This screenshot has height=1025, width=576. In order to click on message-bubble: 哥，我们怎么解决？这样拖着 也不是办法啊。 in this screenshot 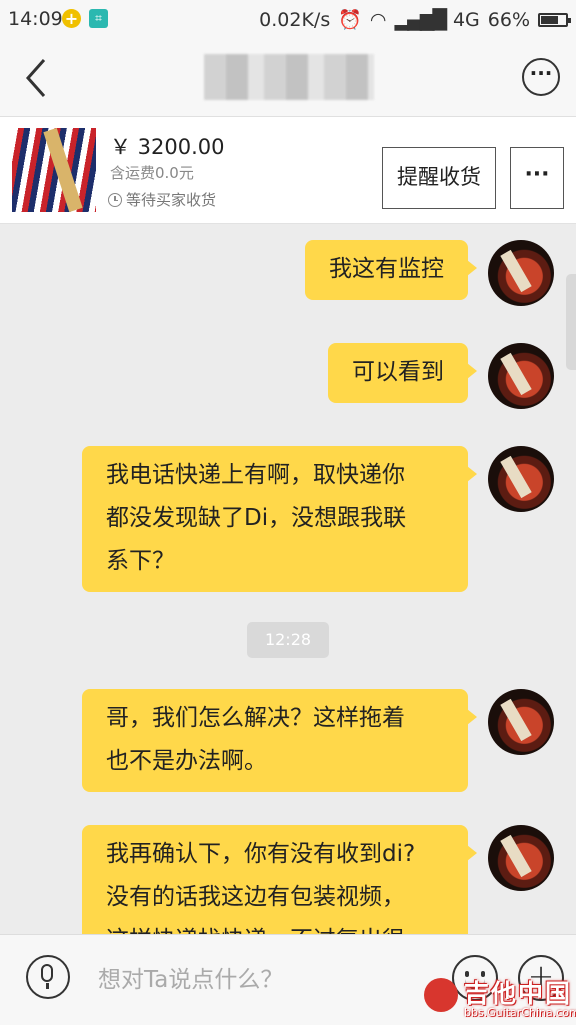, I will do `click(279, 740)`.